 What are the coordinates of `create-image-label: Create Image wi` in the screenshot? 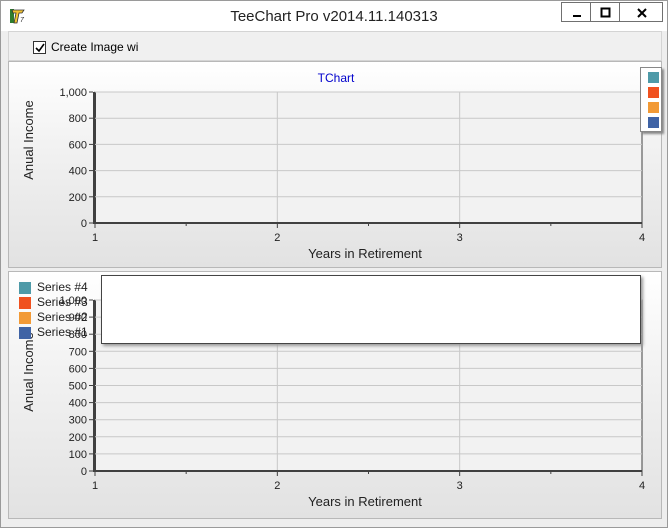 It's located at (95, 47).